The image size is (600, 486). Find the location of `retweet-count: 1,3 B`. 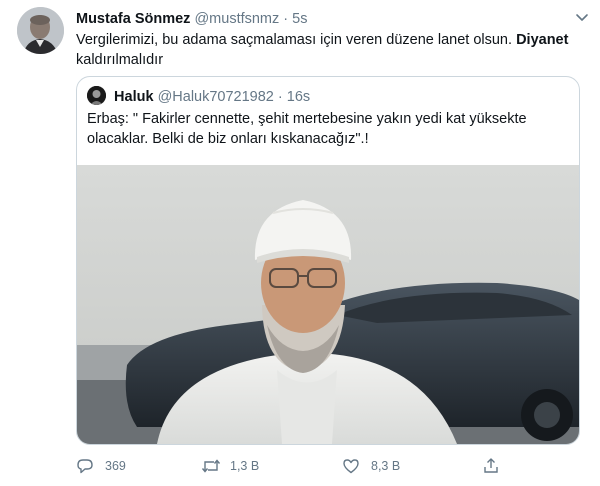

retweet-count: 1,3 B is located at coordinates (245, 466).